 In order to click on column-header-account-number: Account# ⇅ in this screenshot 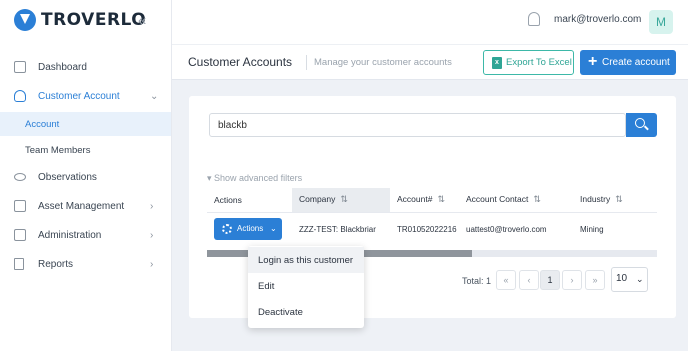, I will do `click(424, 200)`.